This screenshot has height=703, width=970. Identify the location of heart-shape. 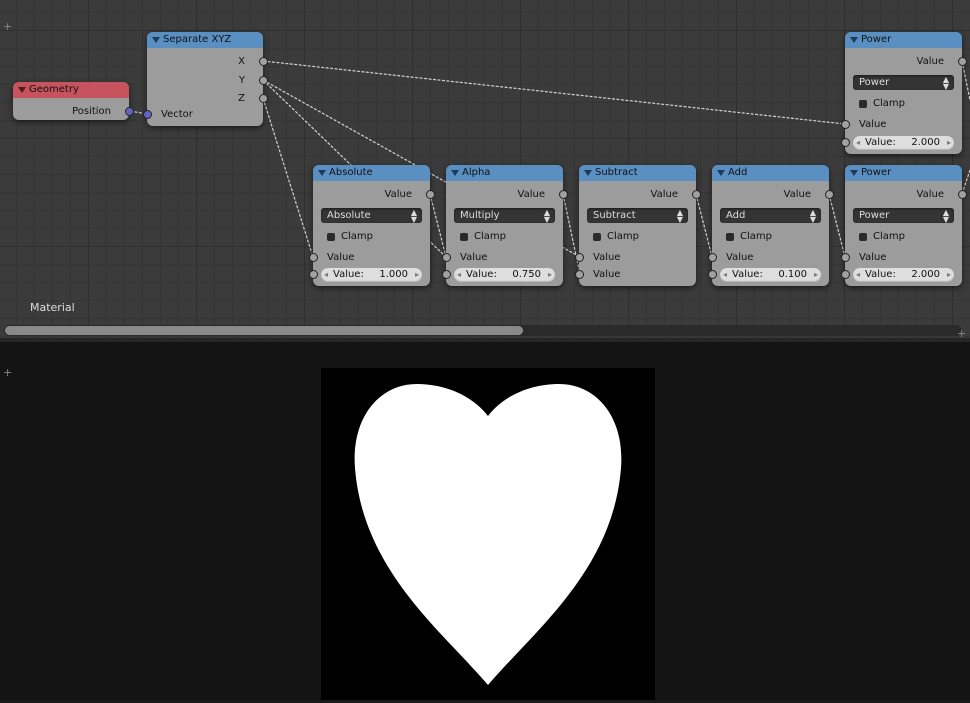
(488, 534).